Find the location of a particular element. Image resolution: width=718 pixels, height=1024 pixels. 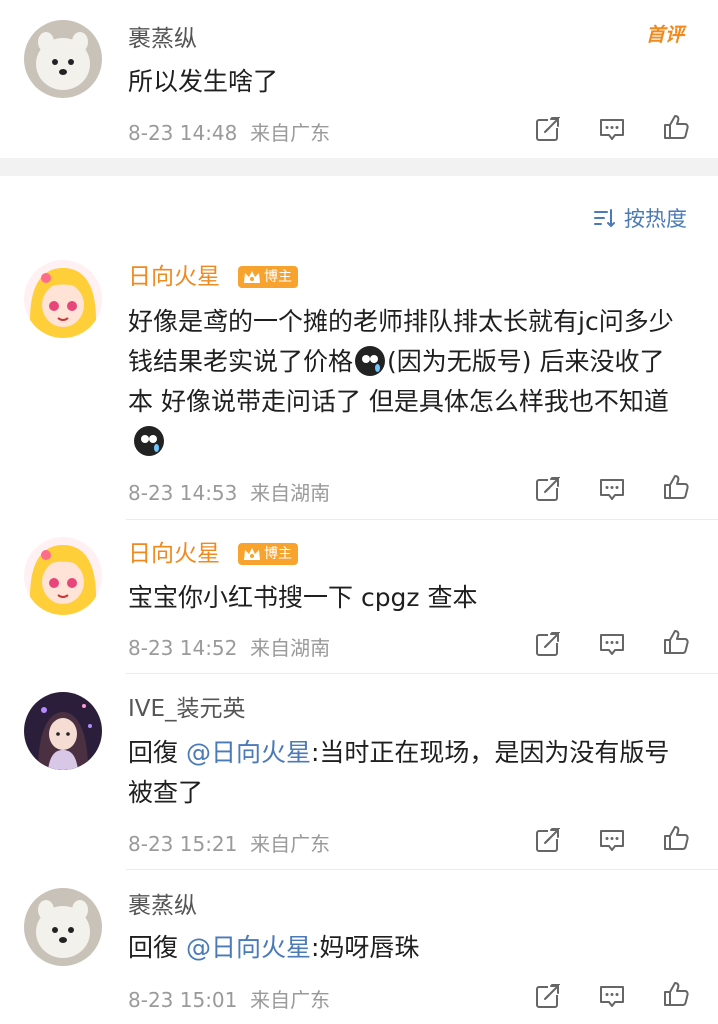

timestamp: 8-23 15:21 is located at coordinates (183, 844).